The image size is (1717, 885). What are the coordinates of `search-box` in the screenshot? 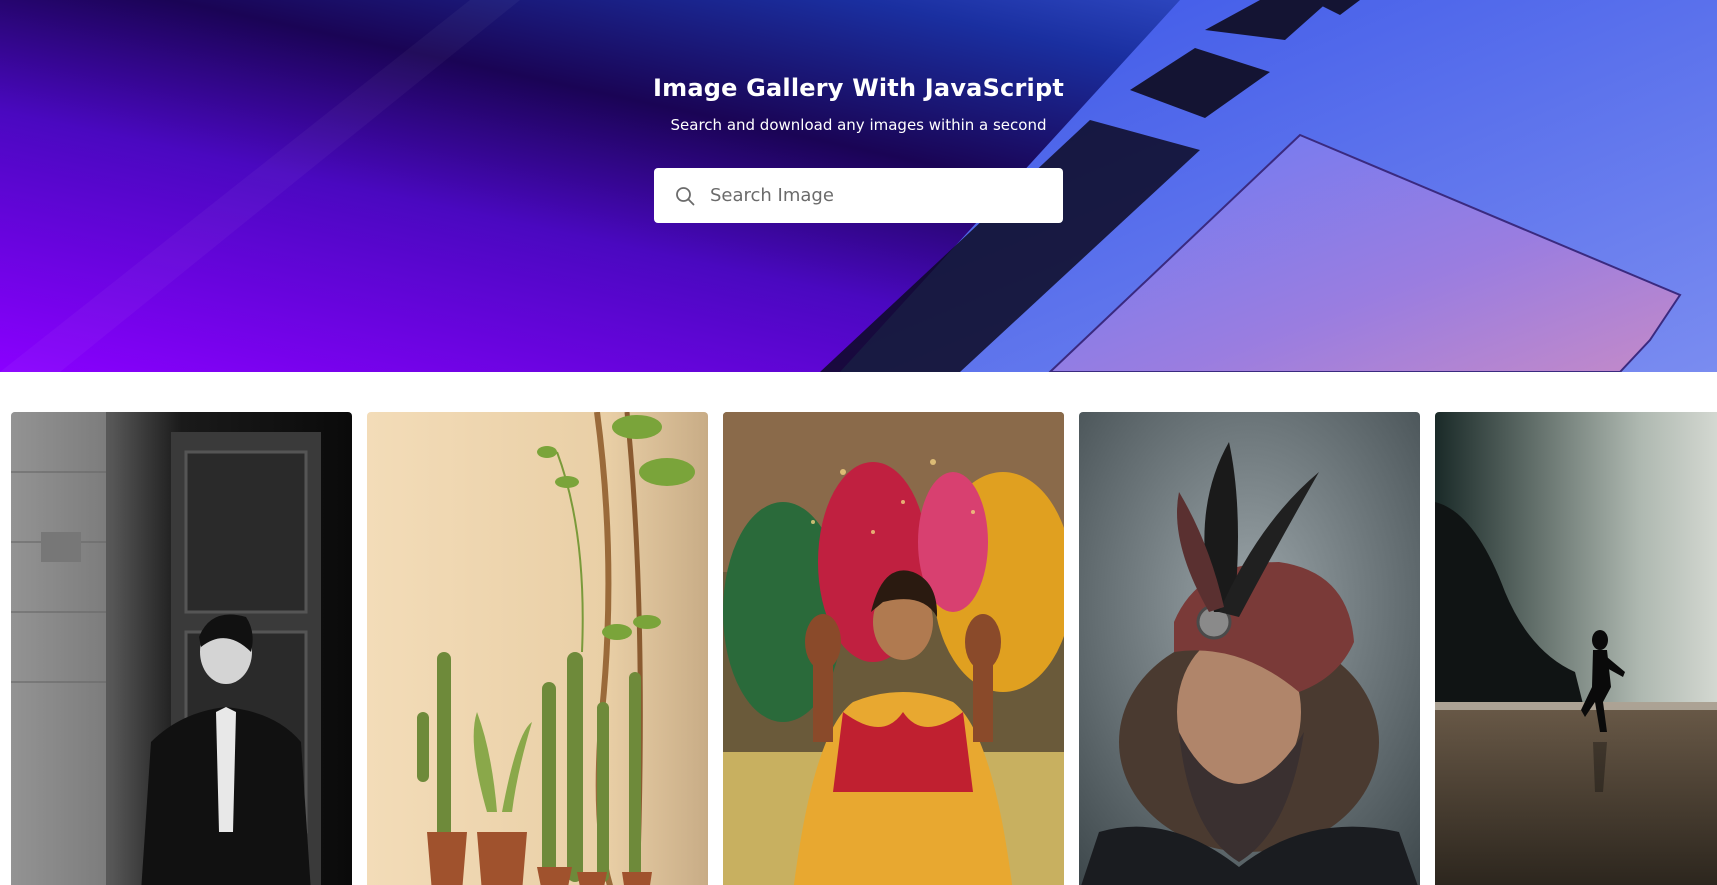 It's located at (858, 195).